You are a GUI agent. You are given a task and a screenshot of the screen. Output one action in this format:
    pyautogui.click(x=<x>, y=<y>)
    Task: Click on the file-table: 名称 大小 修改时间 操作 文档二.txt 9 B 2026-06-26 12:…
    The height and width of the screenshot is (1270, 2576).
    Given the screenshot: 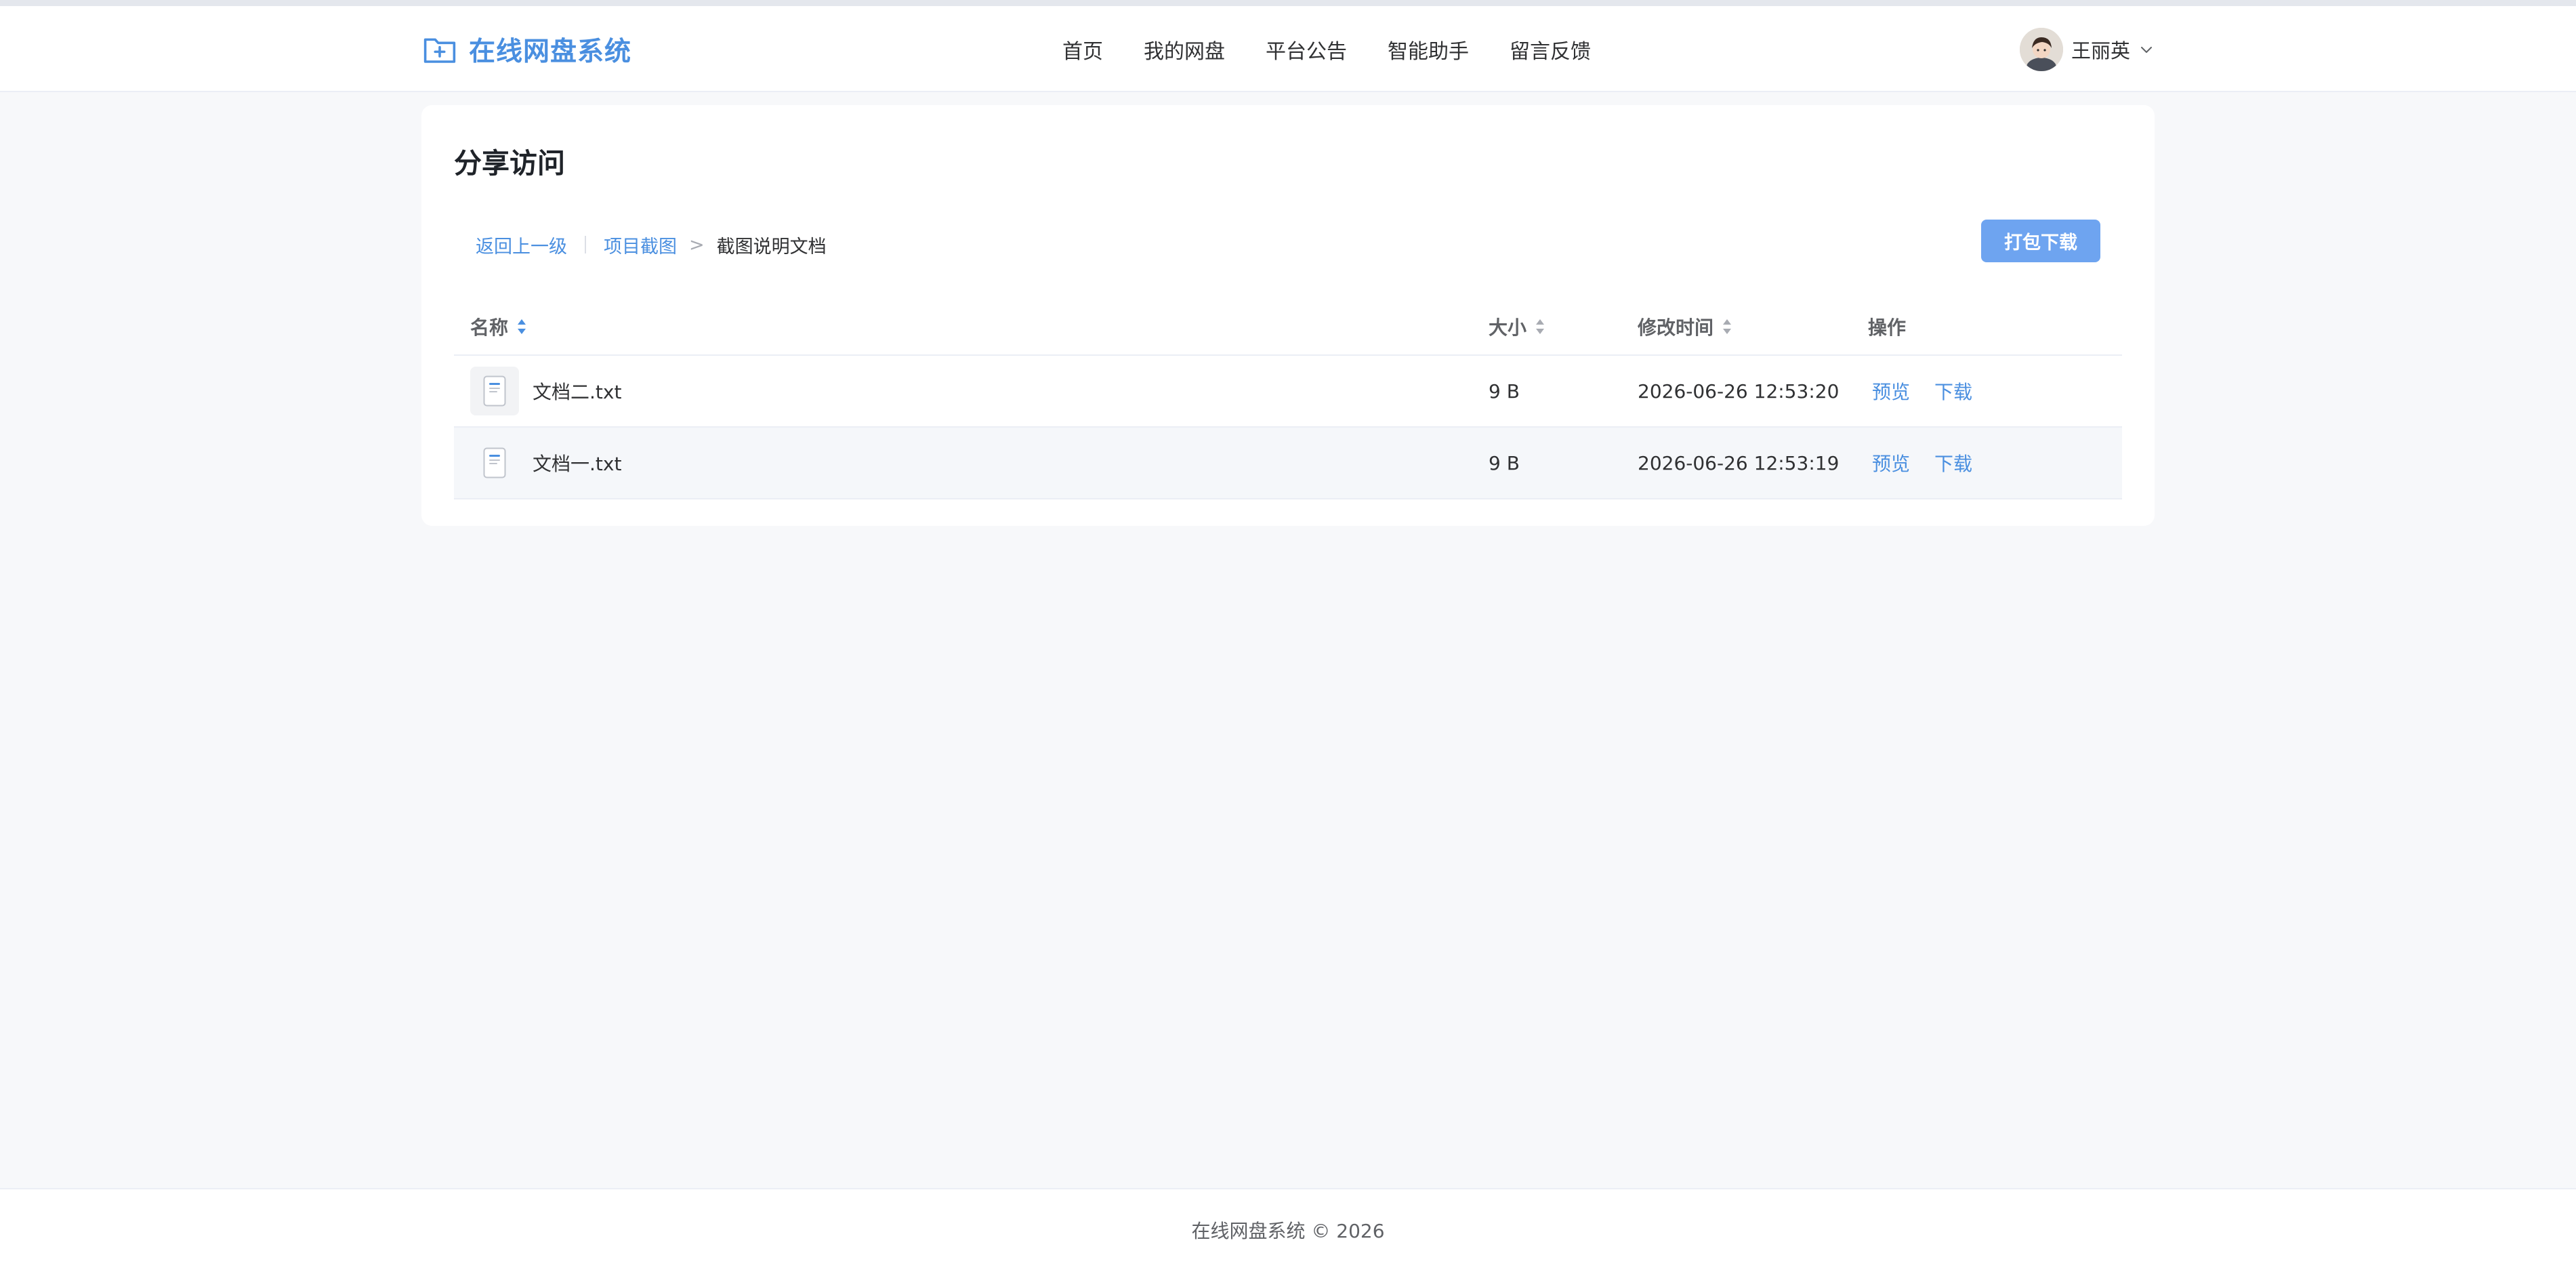 What is the action you would take?
    pyautogui.click(x=1288, y=398)
    